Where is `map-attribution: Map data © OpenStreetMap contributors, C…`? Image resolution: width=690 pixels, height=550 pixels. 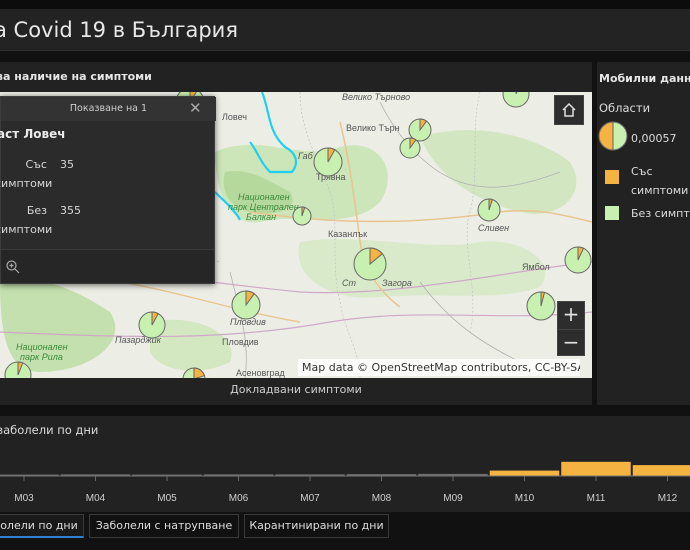
map-attribution: Map data © OpenStreetMap contributors, C… is located at coordinates (439, 367).